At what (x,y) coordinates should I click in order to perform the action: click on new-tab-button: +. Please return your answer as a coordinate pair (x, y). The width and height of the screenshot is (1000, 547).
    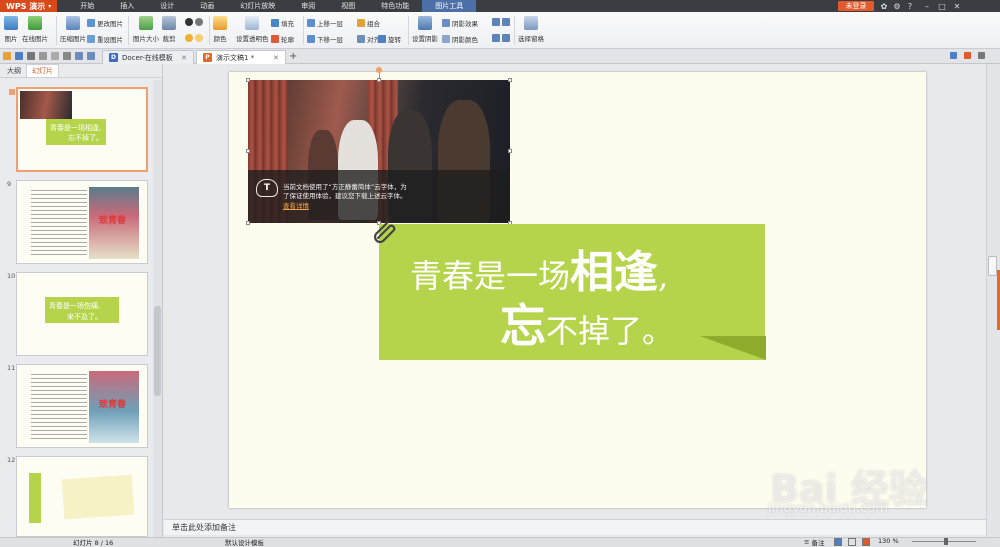
    Looking at the image, I should click on (293, 56).